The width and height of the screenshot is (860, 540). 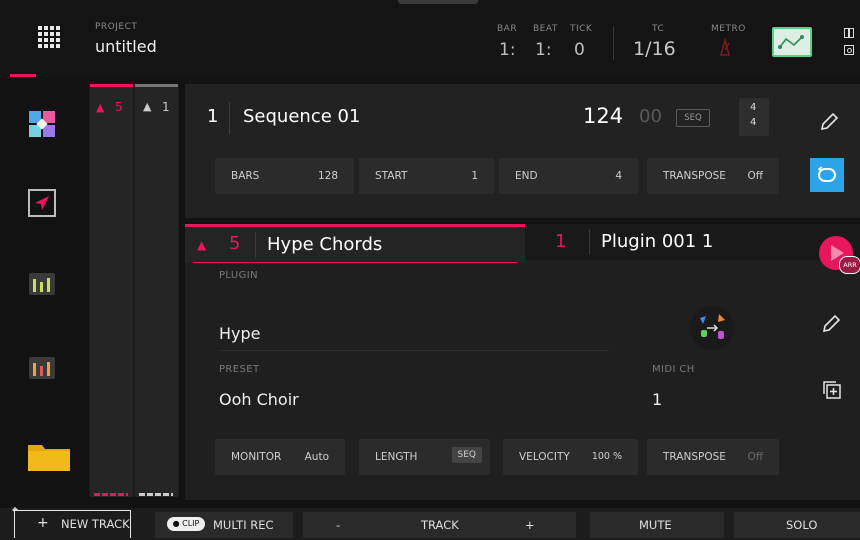 I want to click on mute-label: MUTE, so click(x=655, y=525).